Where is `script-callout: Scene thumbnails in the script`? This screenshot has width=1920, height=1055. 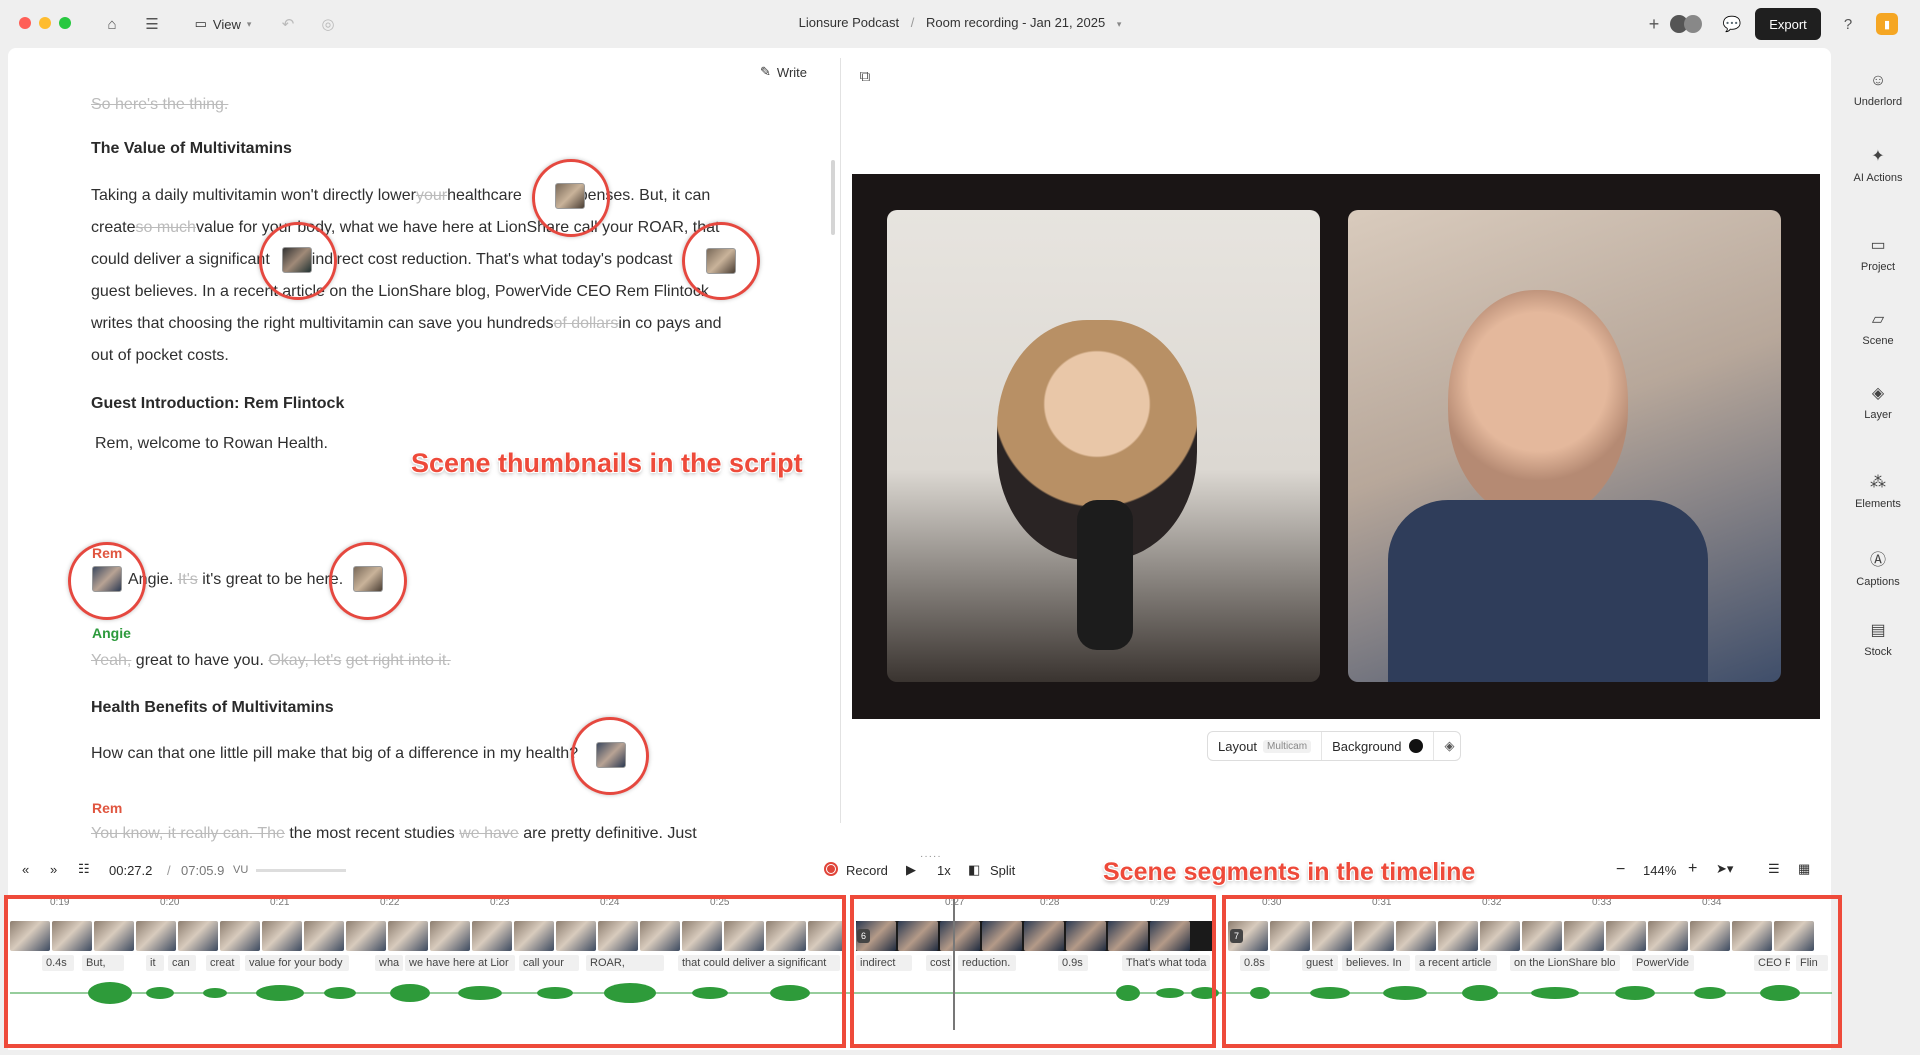
script-callout: Scene thumbnails in the script is located at coordinates (607, 463).